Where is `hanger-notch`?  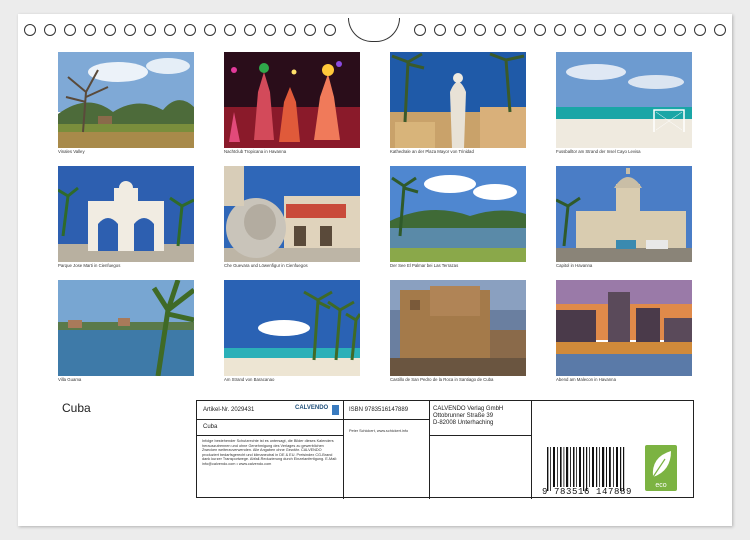 hanger-notch is located at coordinates (374, 30).